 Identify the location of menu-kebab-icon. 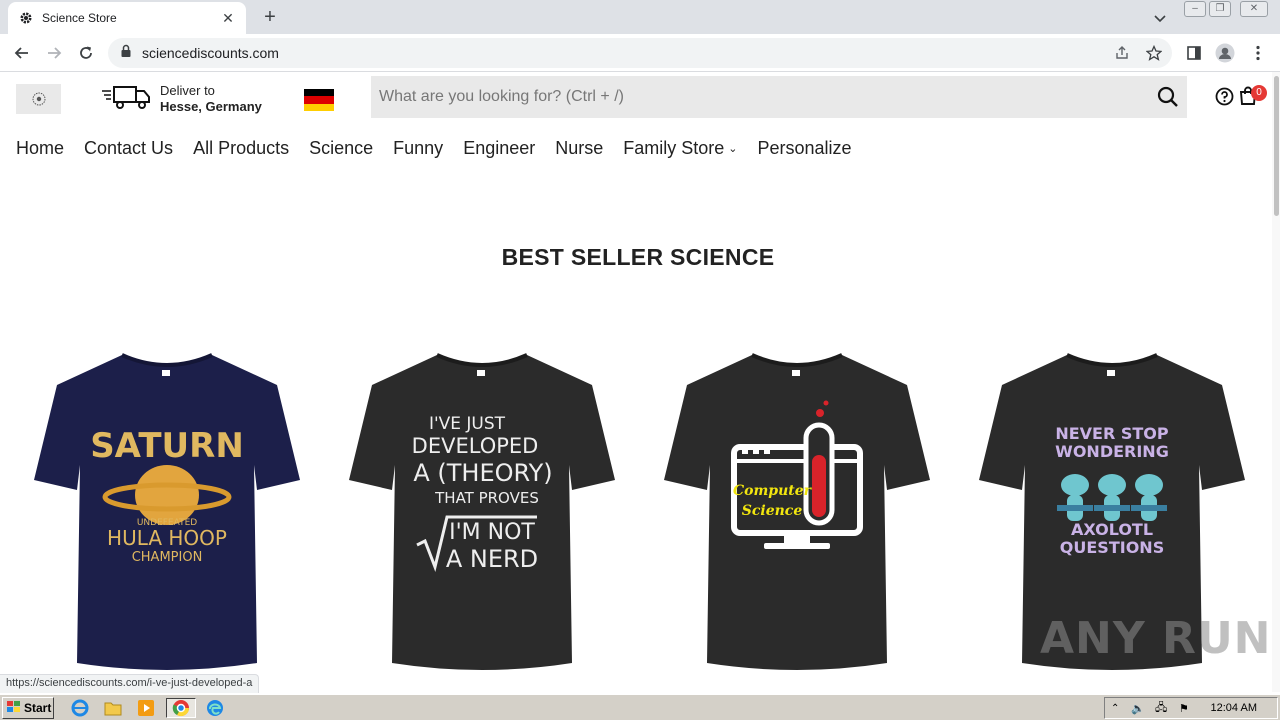
(1258, 53).